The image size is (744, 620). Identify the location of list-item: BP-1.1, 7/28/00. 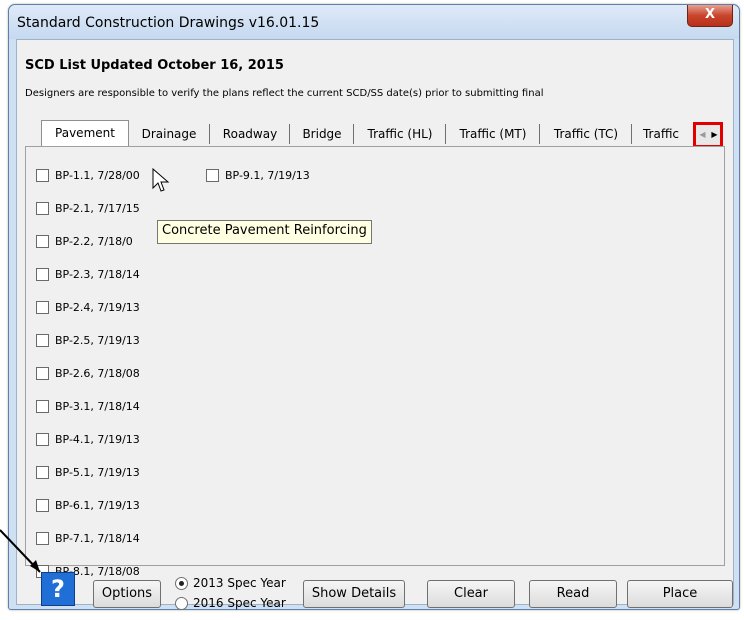
(88, 175).